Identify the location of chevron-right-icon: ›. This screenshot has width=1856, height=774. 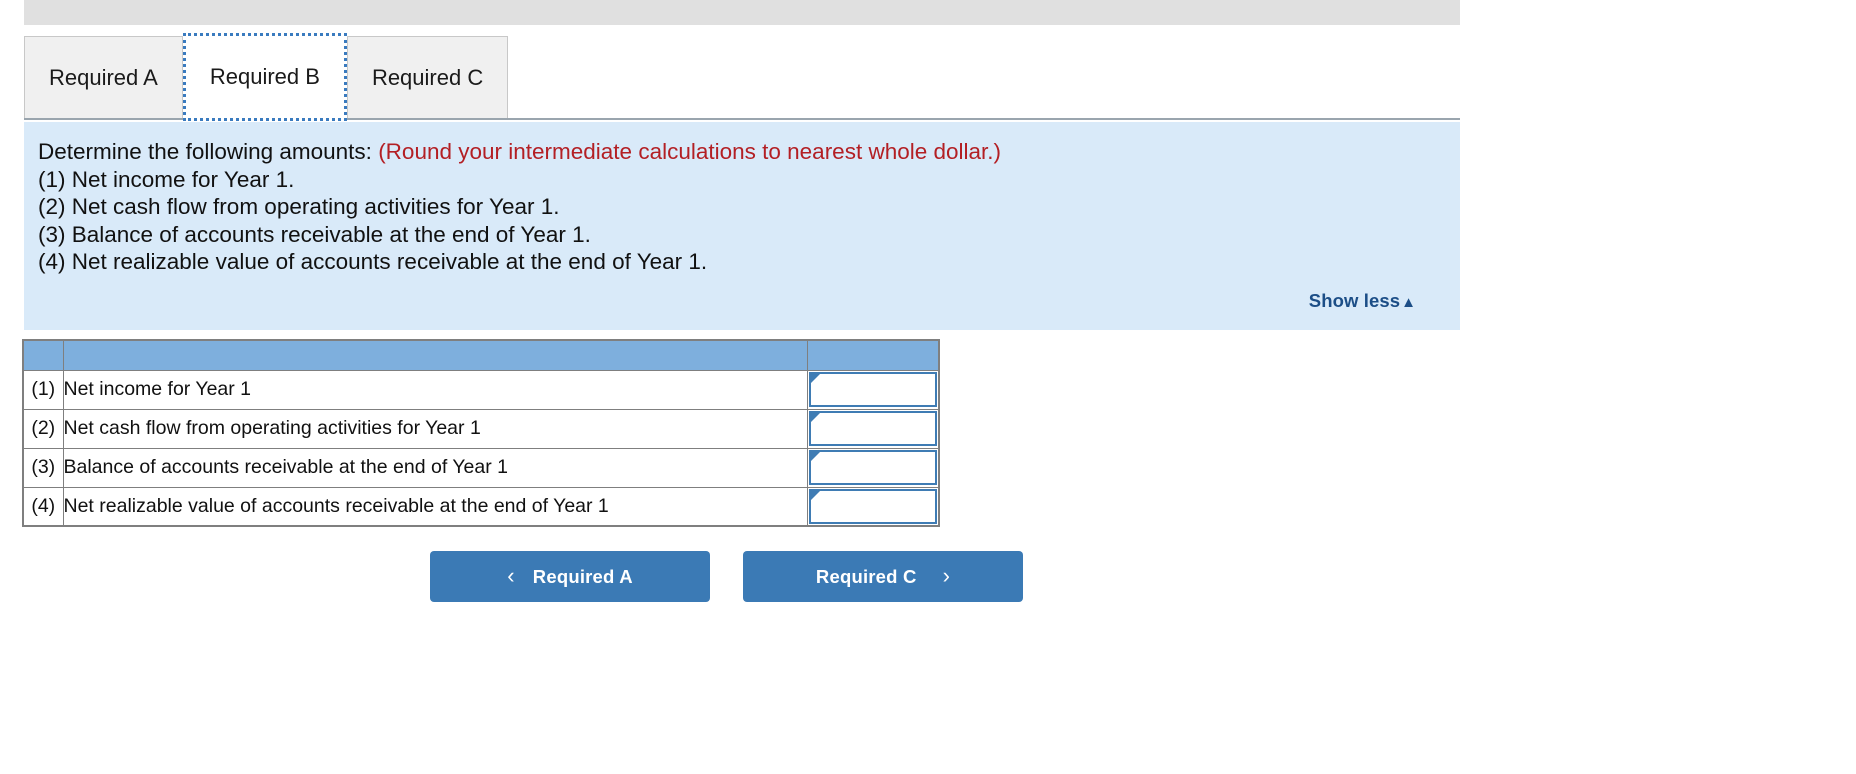
(946, 575).